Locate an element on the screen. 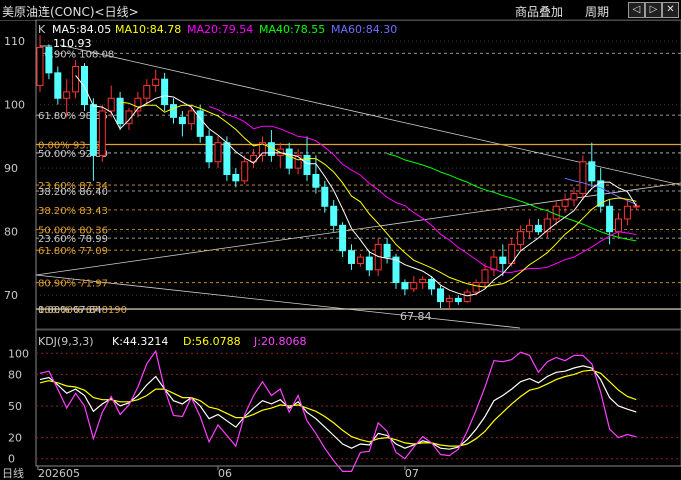  main-y-tick-label: 70 is located at coordinates (11, 295).